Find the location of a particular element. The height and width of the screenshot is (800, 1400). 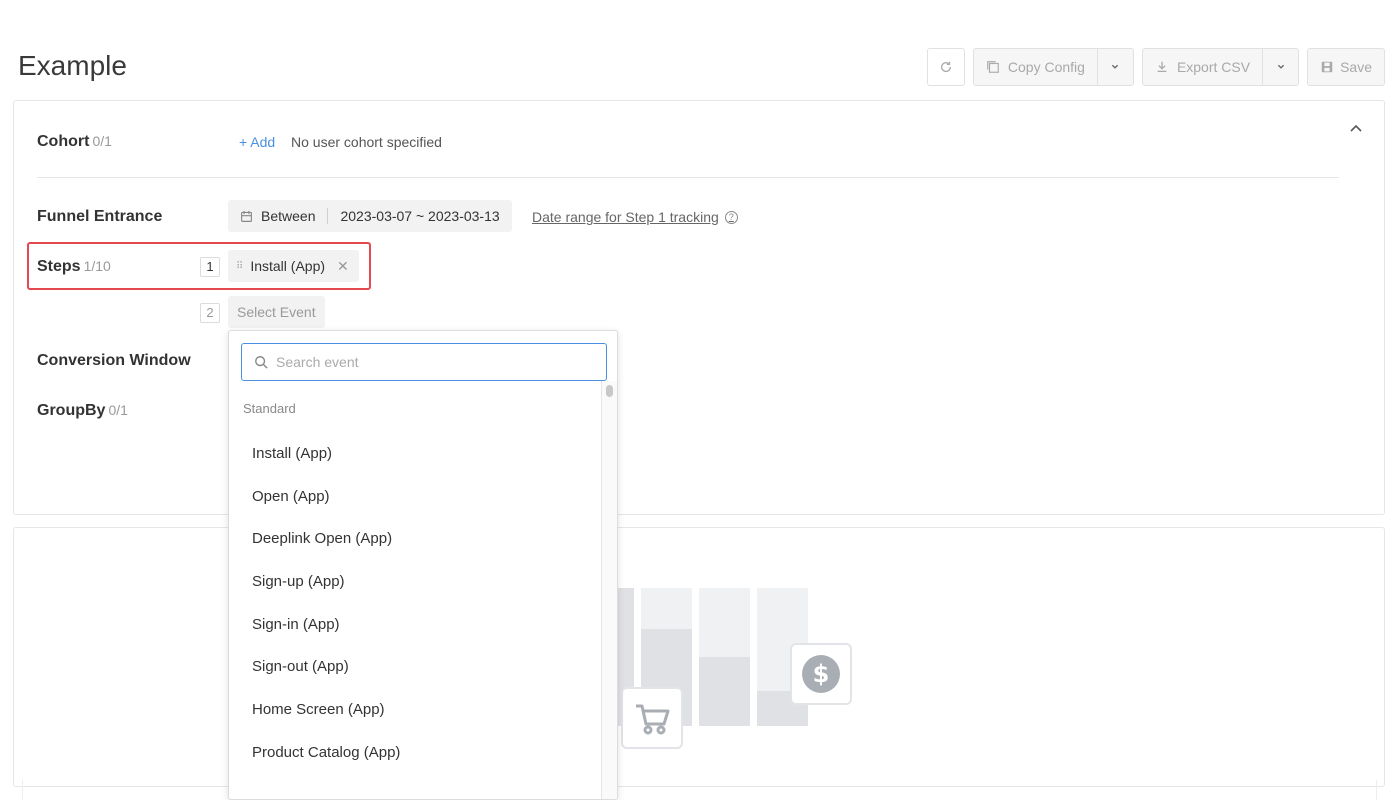

funnel-entrance-label: Funnel Entrance is located at coordinates (100, 216).